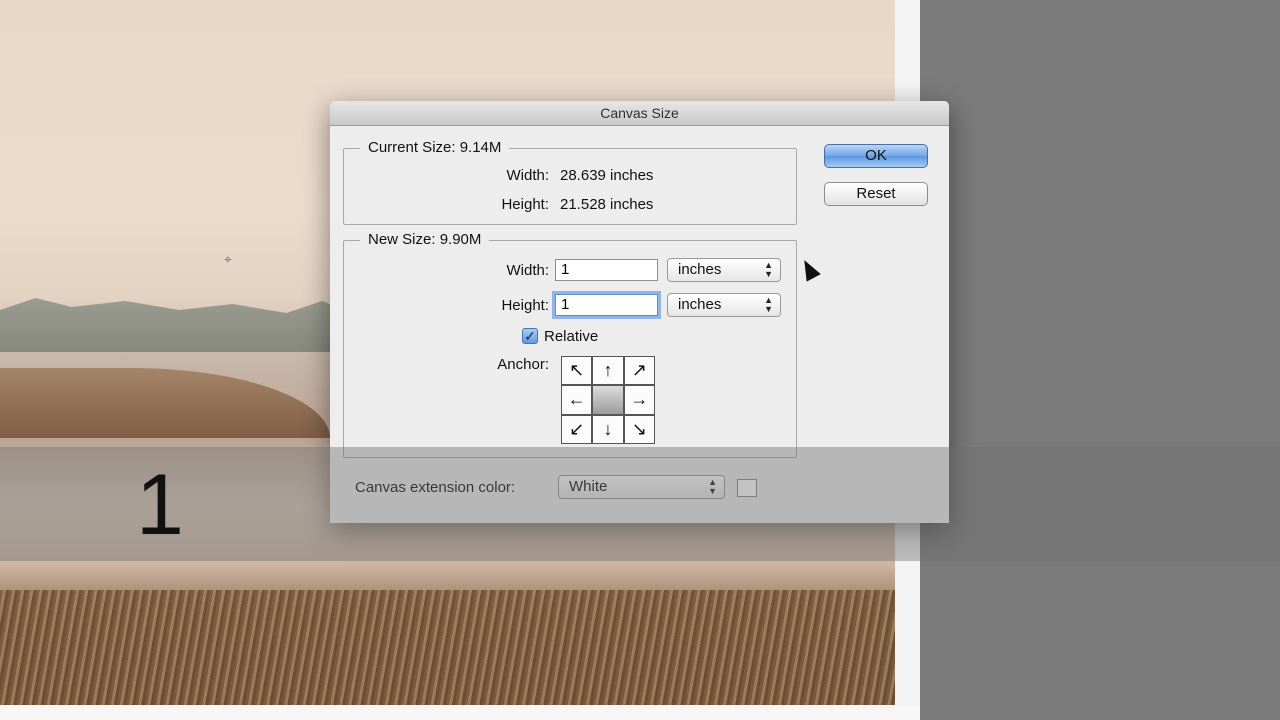  I want to click on anchor-top-left: ↖, so click(577, 371).